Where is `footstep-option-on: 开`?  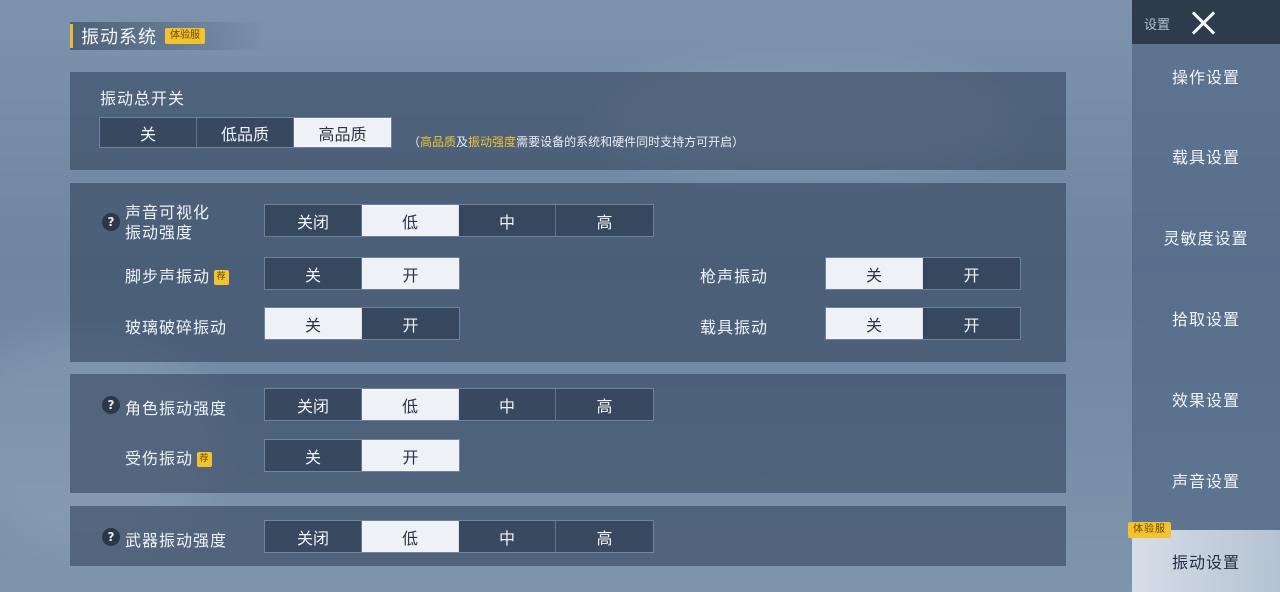
footstep-option-on: 开 is located at coordinates (410, 273).